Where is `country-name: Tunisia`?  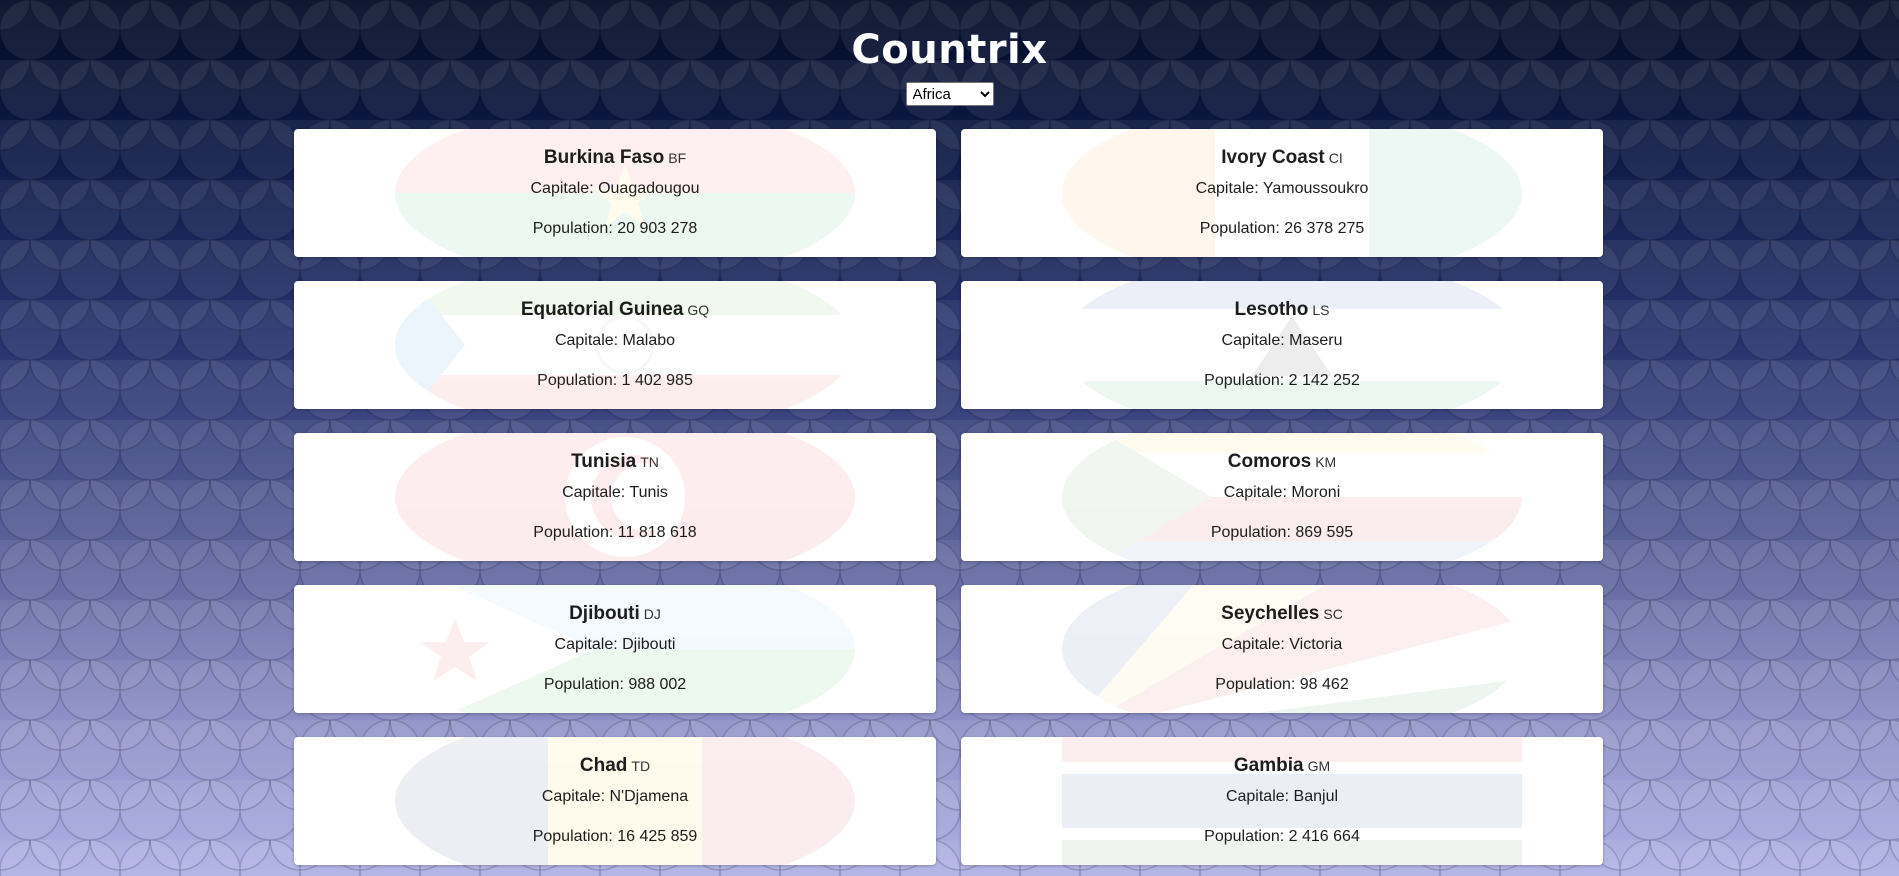 country-name: Tunisia is located at coordinates (604, 461).